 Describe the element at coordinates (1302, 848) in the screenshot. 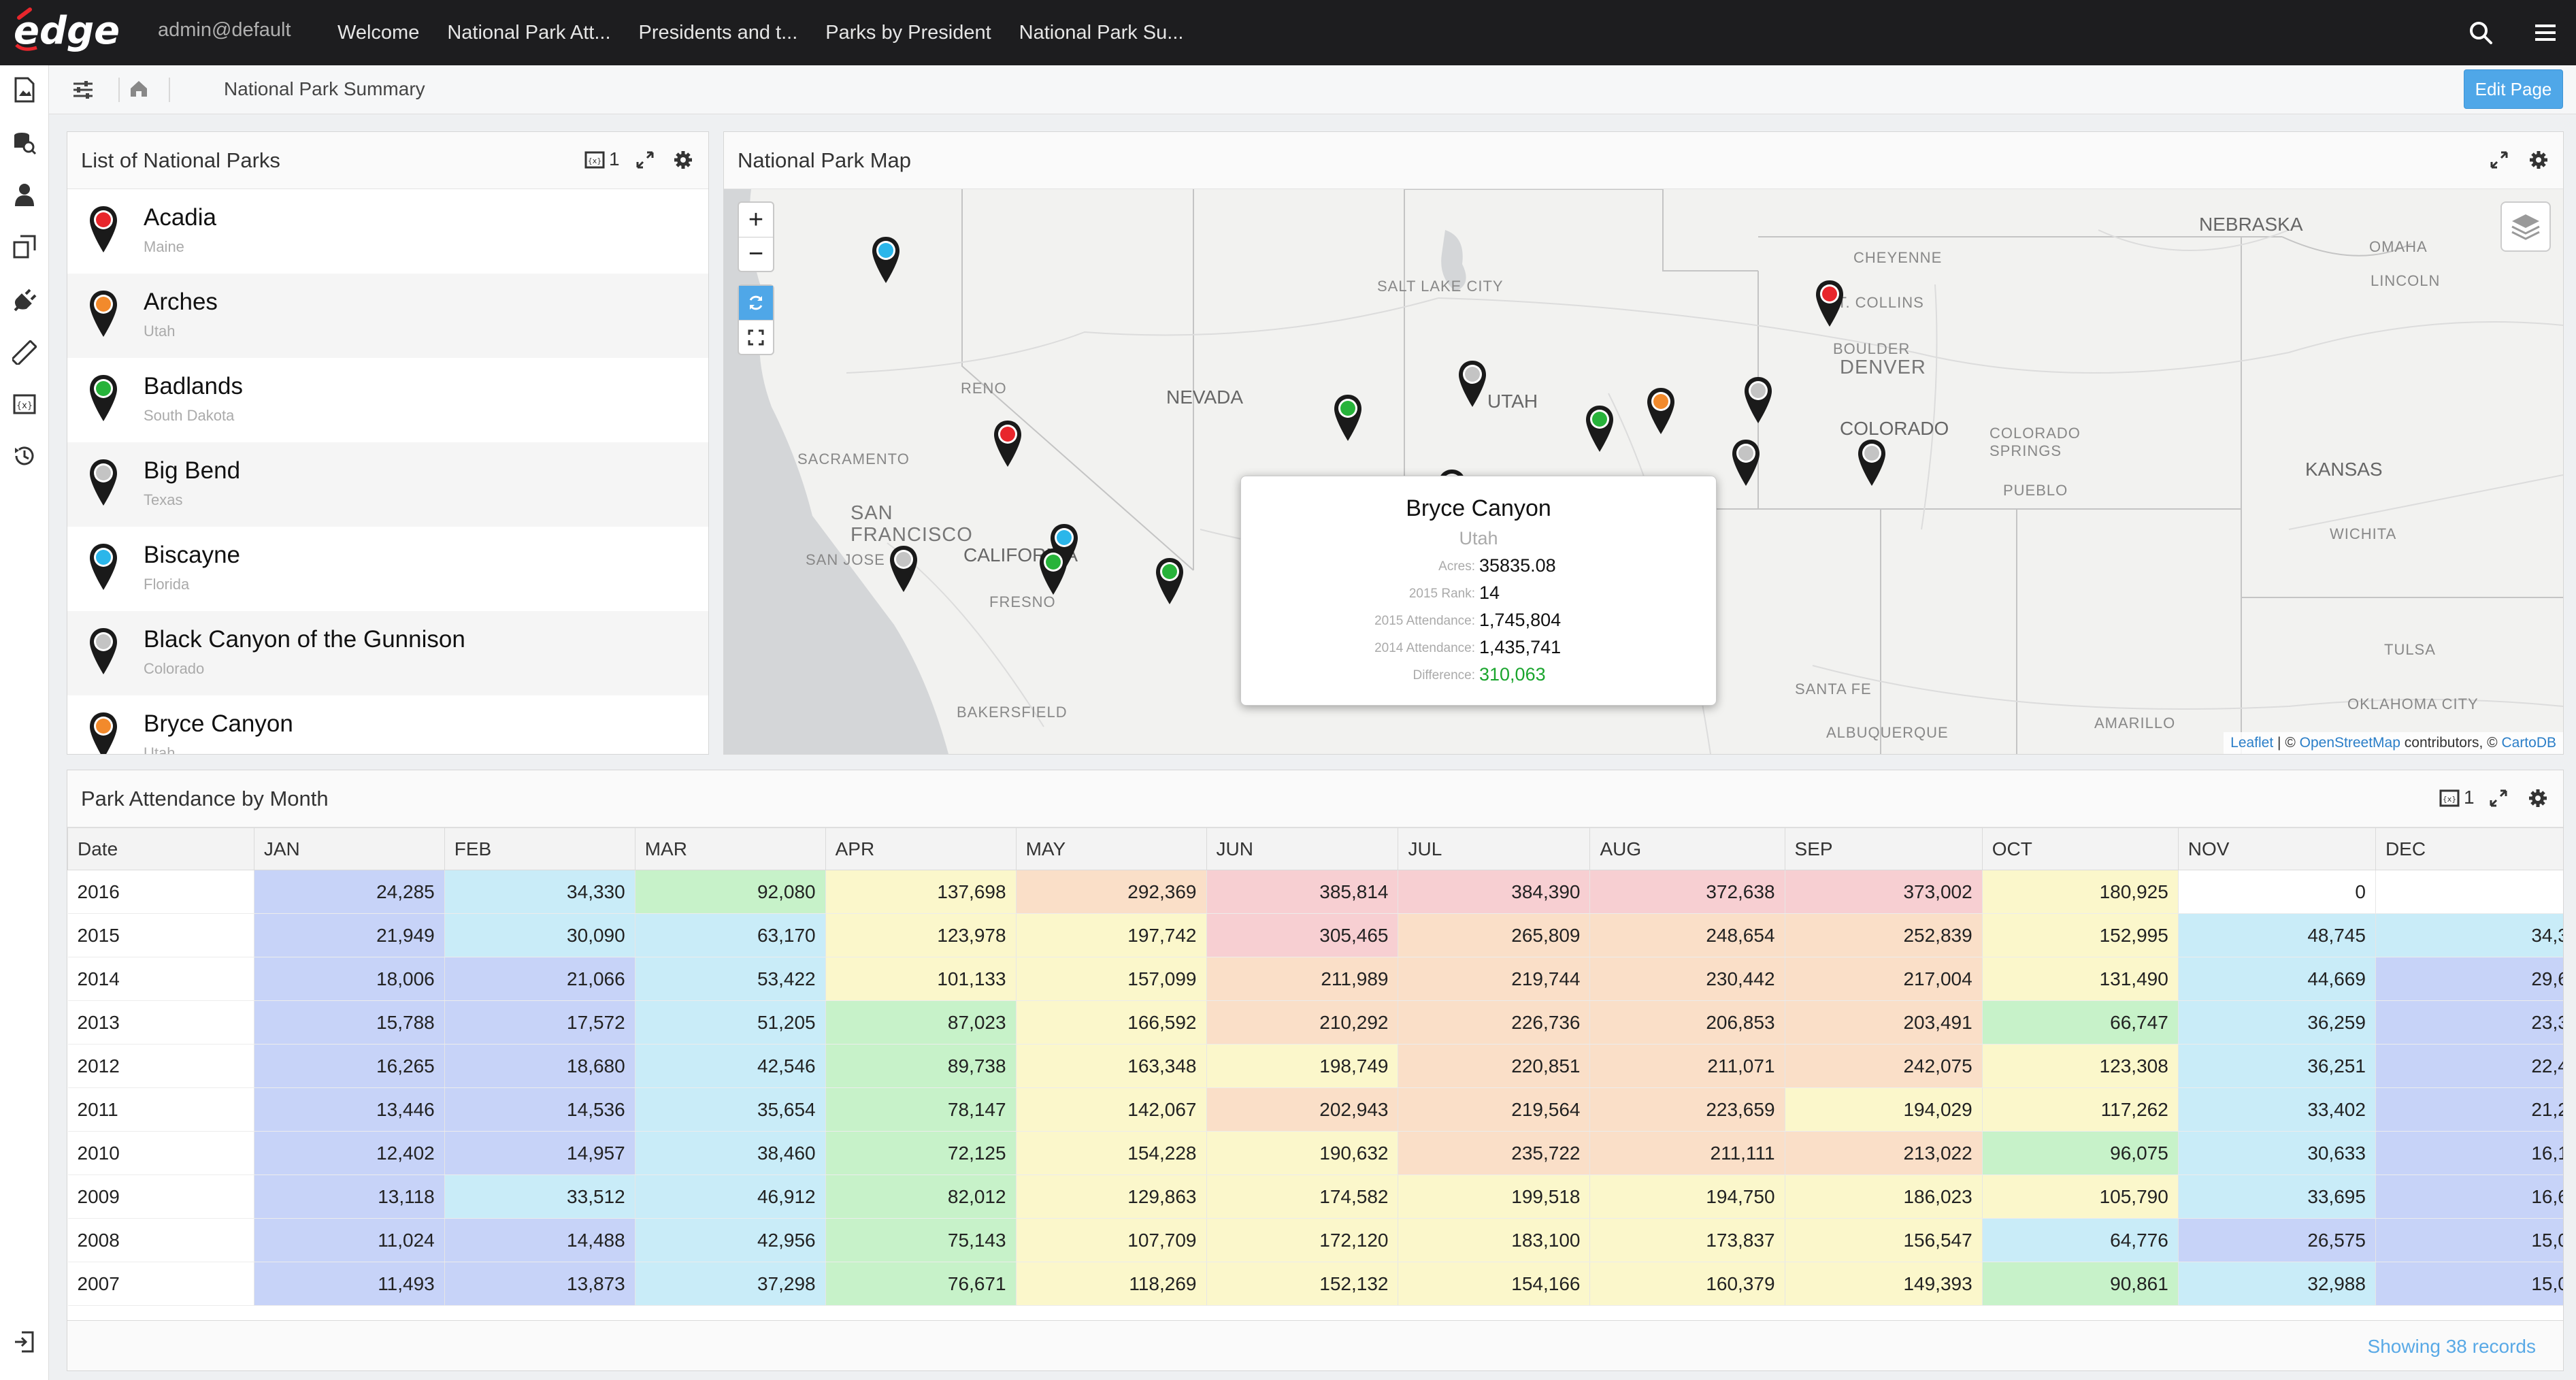

I see `column-header: JUN` at that location.